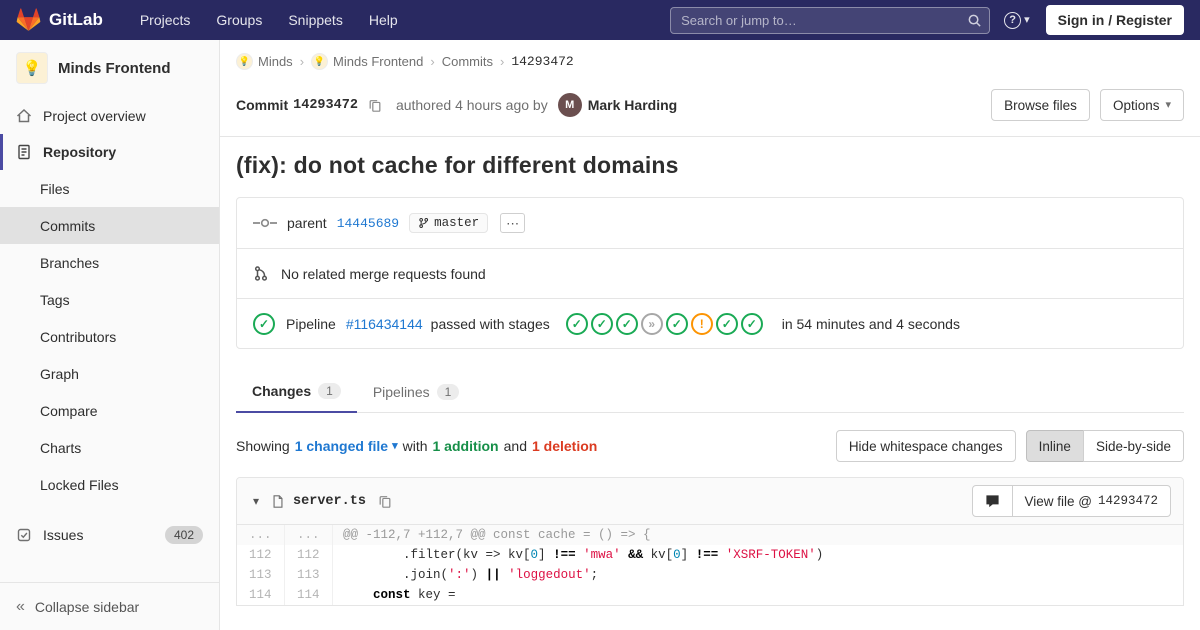 This screenshot has height=630, width=1200. I want to click on options-dropdown-button: Options ▾, so click(1141, 105).